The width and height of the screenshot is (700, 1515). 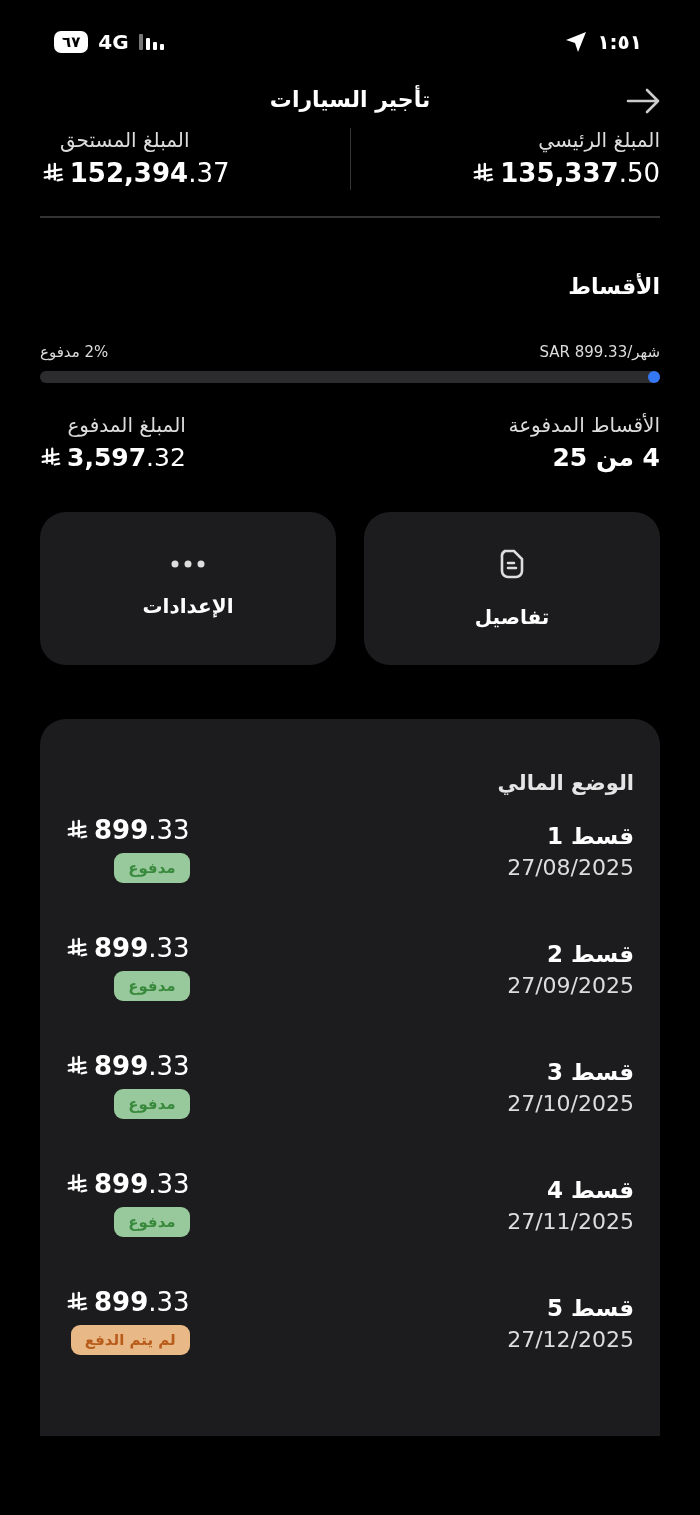 I want to click on action-button: الإعدادات, so click(x=188, y=588).